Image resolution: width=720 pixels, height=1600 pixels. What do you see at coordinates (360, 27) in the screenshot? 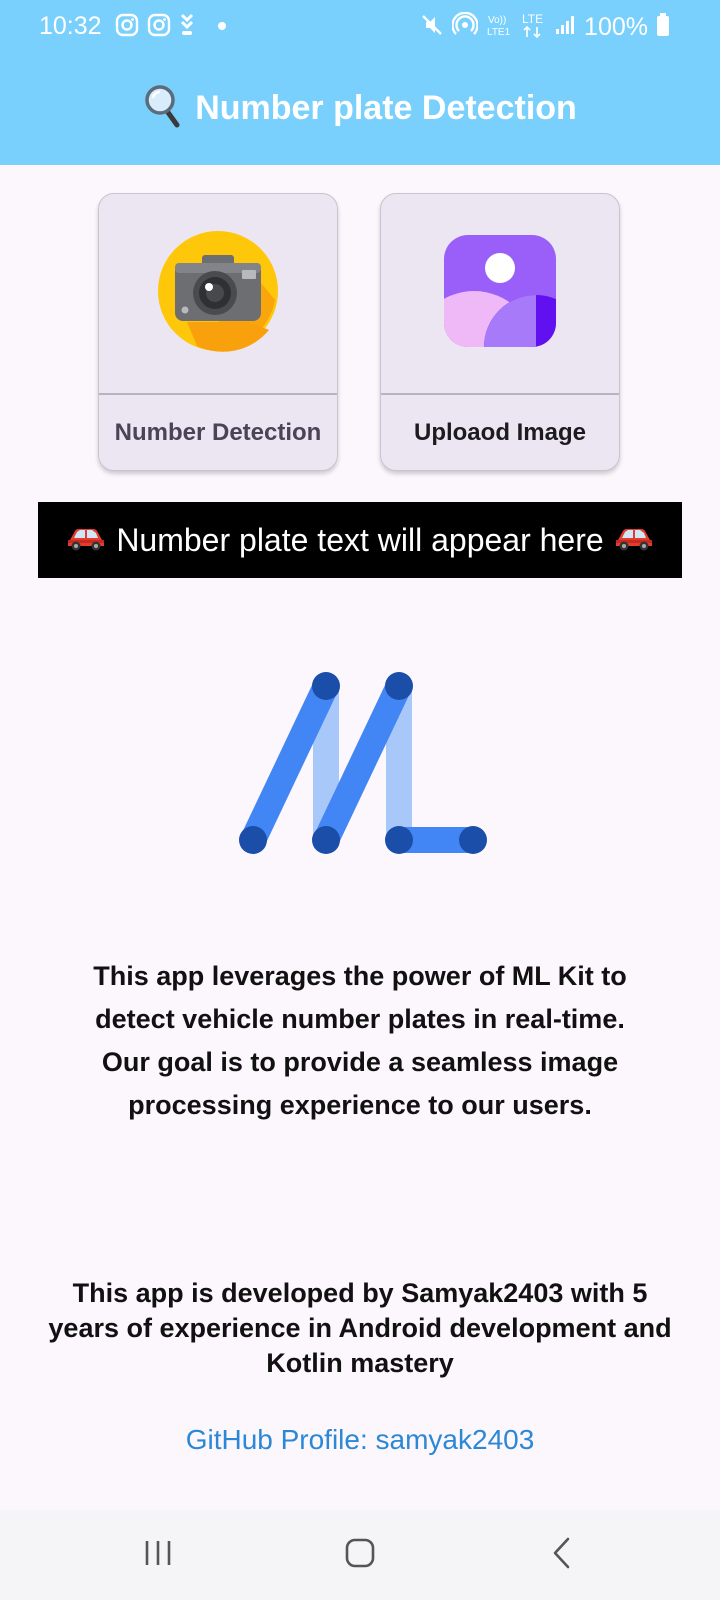
I see `status-bar: 10:32 Vo)) LTE1 LTE 100%` at bounding box center [360, 27].